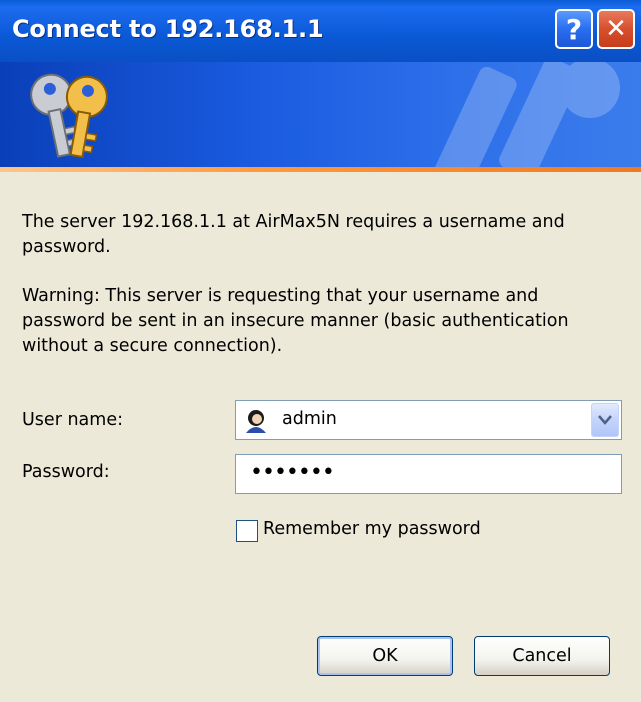 The height and width of the screenshot is (702, 641). I want to click on remember-password-label: Remember my password, so click(372, 529).